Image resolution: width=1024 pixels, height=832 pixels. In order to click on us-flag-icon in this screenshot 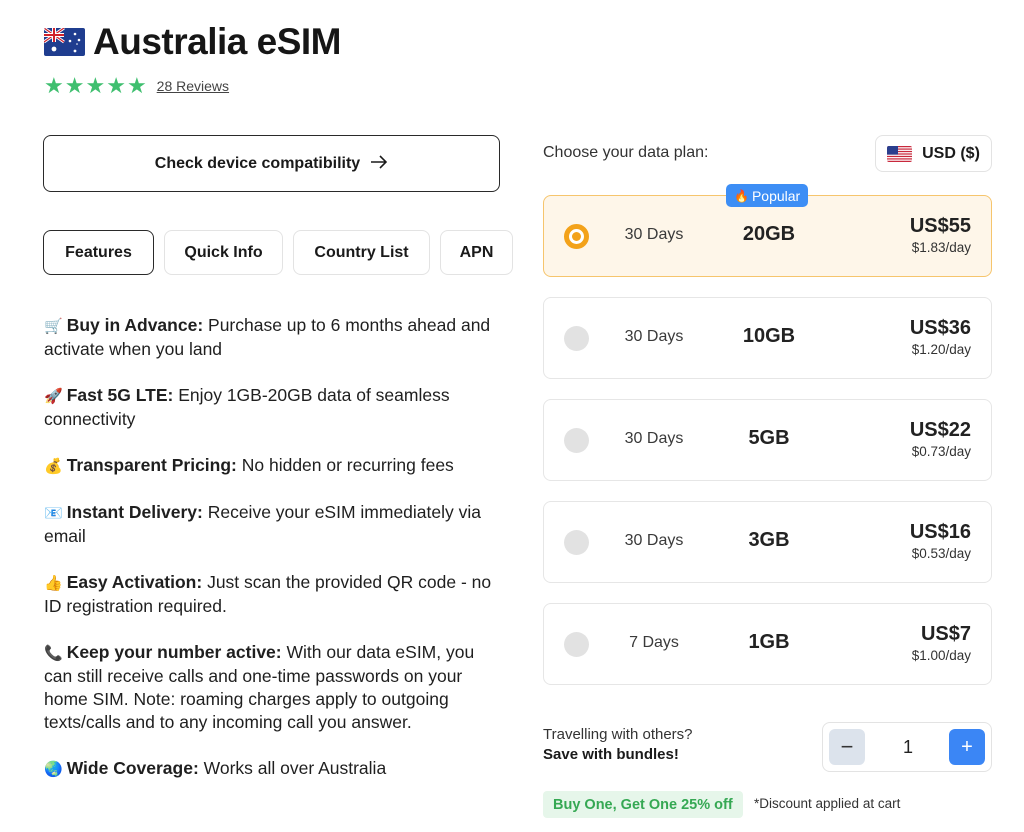, I will do `click(900, 153)`.